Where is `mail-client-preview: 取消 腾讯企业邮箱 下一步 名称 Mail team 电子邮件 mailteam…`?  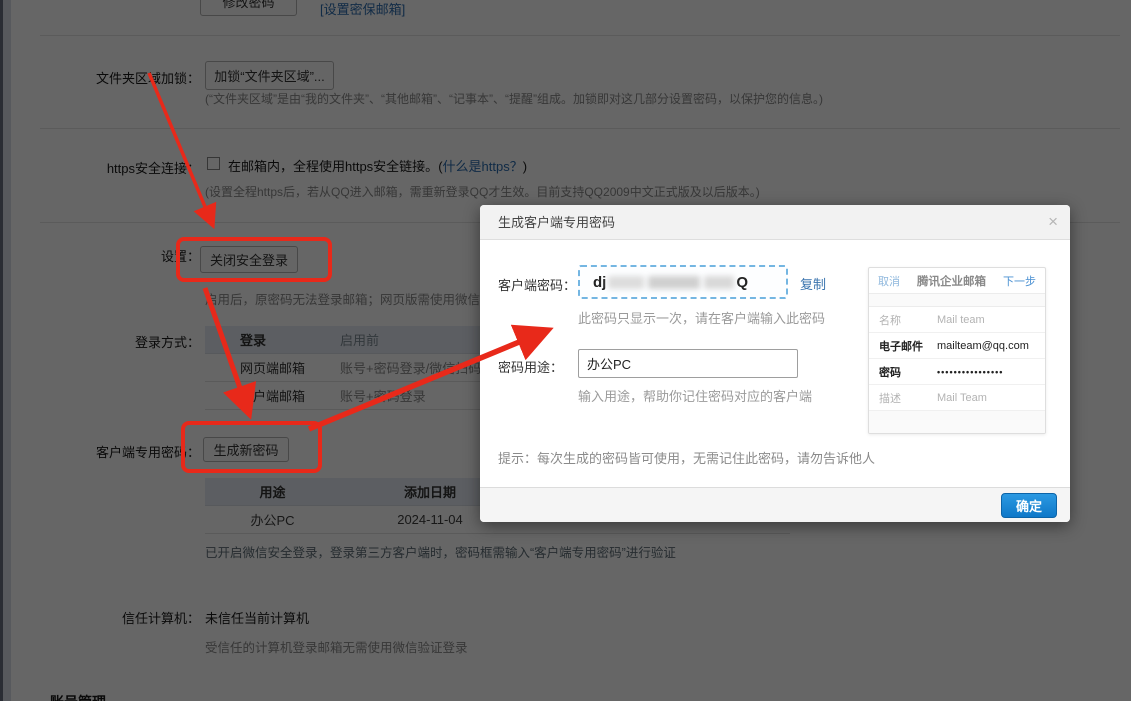 mail-client-preview: 取消 腾讯企业邮箱 下一步 名称 Mail team 电子邮件 mailteam… is located at coordinates (957, 350).